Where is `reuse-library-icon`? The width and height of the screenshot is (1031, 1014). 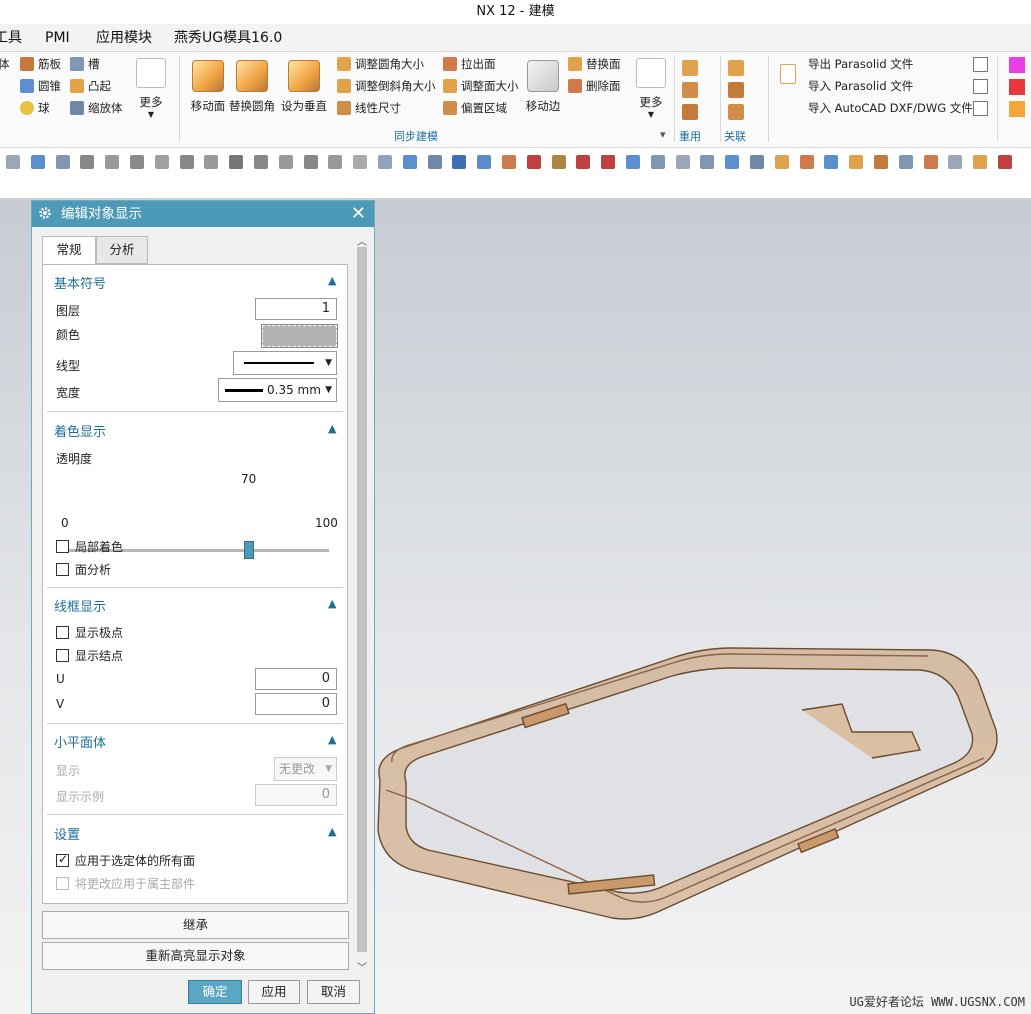
reuse-library-icon is located at coordinates (690, 68).